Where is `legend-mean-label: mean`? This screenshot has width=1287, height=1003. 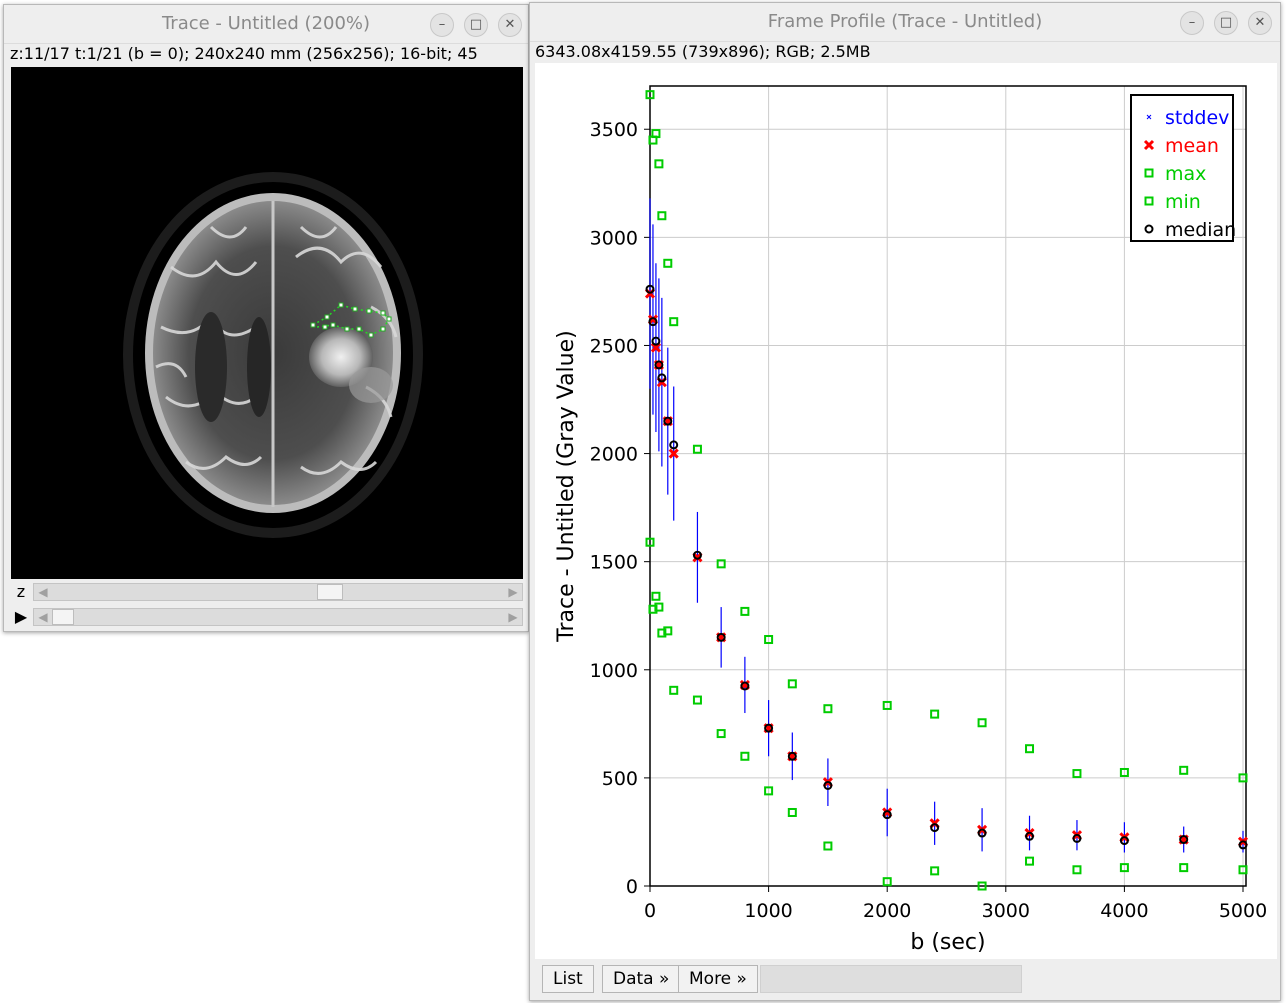
legend-mean-label: mean is located at coordinates (1192, 146).